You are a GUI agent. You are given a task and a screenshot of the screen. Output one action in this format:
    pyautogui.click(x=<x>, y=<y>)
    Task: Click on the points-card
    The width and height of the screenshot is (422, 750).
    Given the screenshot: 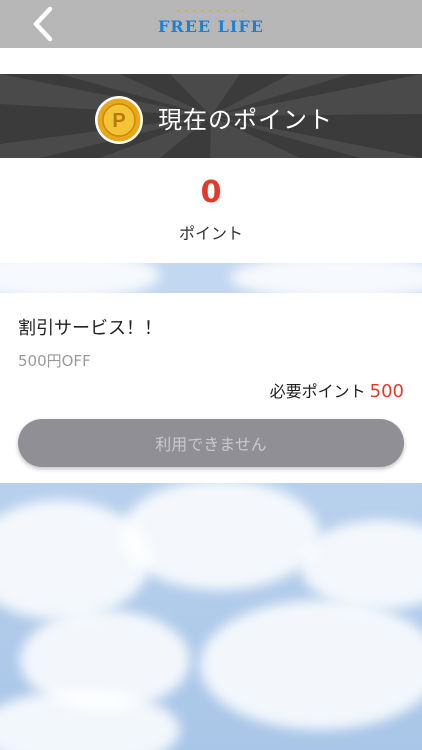 What is the action you would take?
    pyautogui.click(x=211, y=210)
    